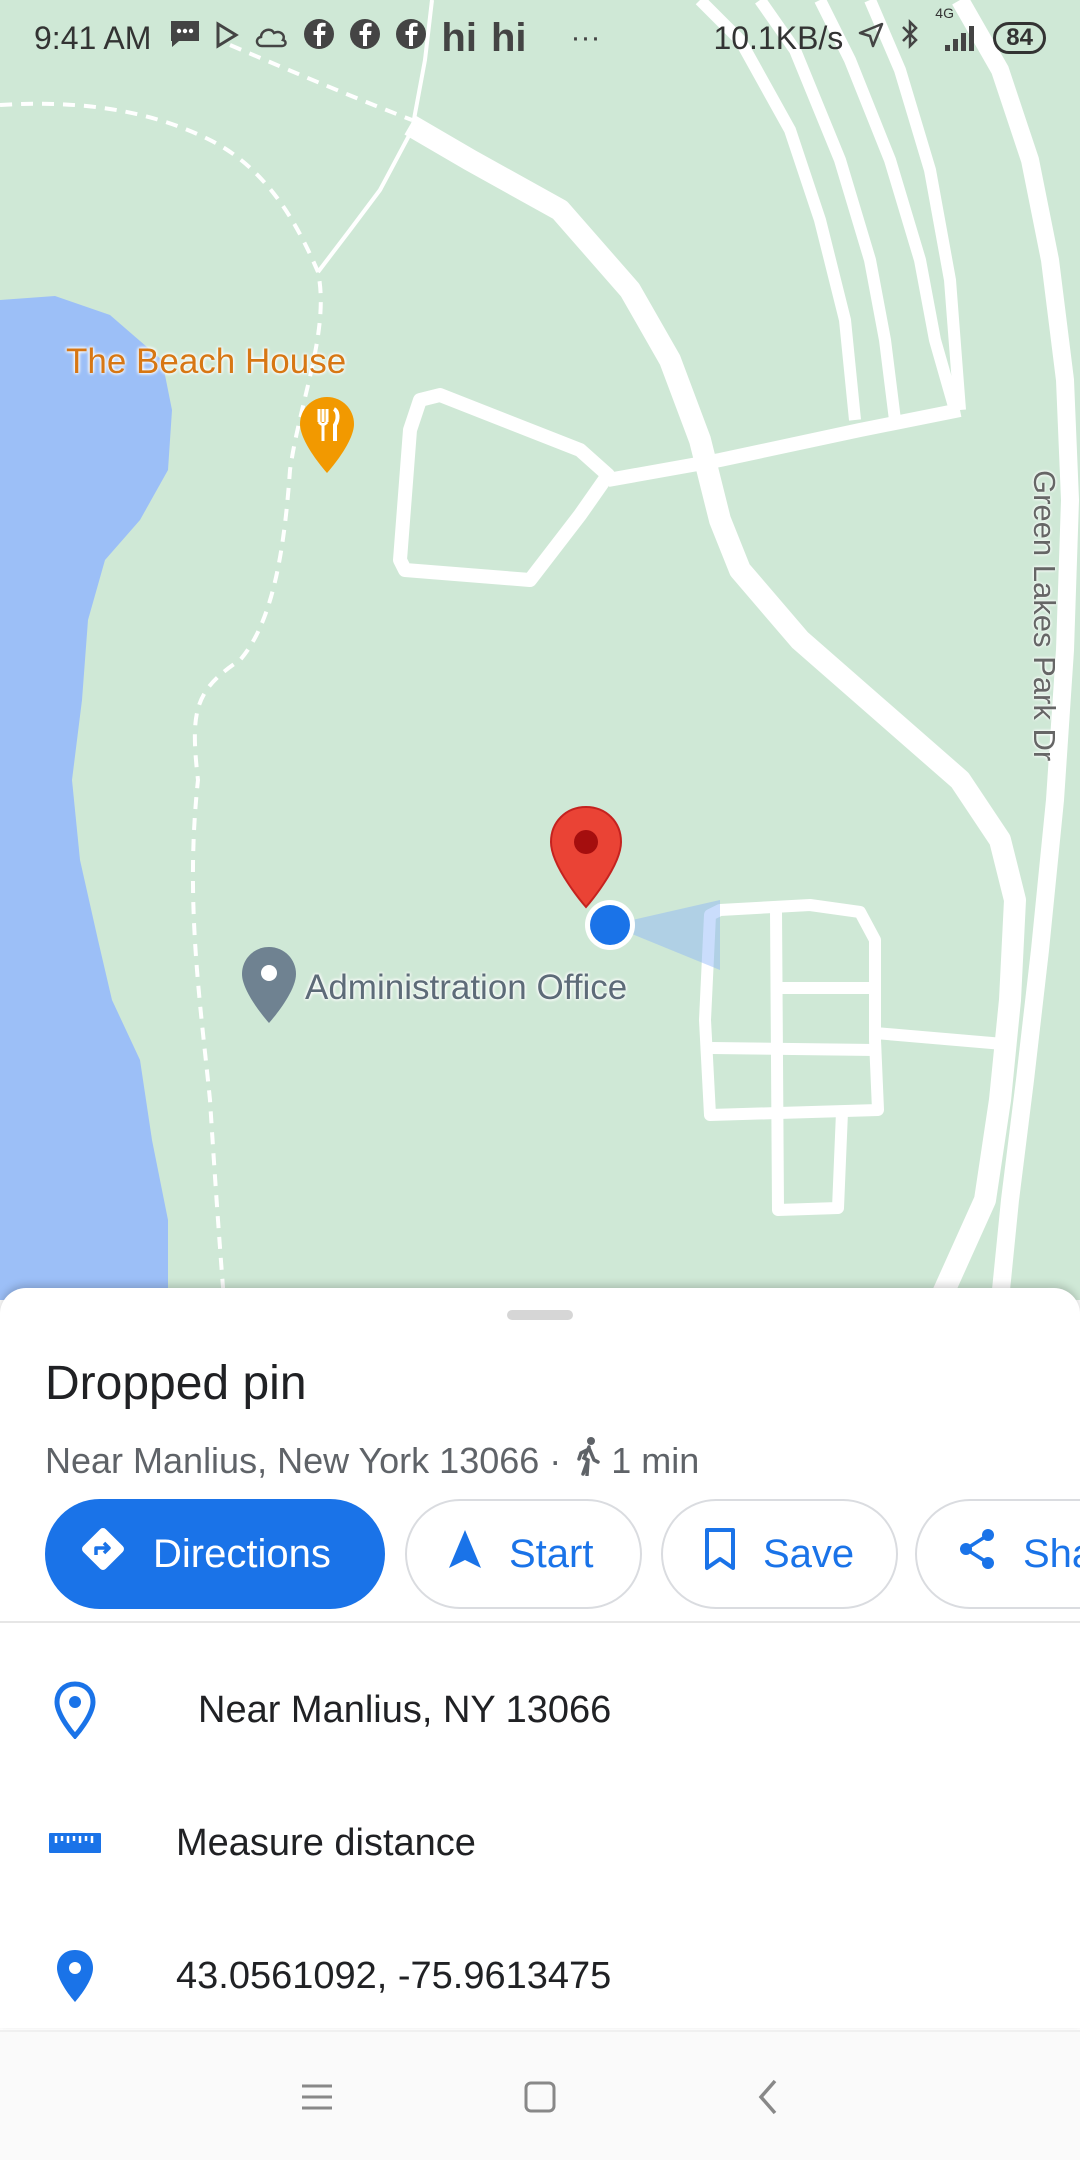  What do you see at coordinates (910, 38) in the screenshot?
I see `bluetooth-icon` at bounding box center [910, 38].